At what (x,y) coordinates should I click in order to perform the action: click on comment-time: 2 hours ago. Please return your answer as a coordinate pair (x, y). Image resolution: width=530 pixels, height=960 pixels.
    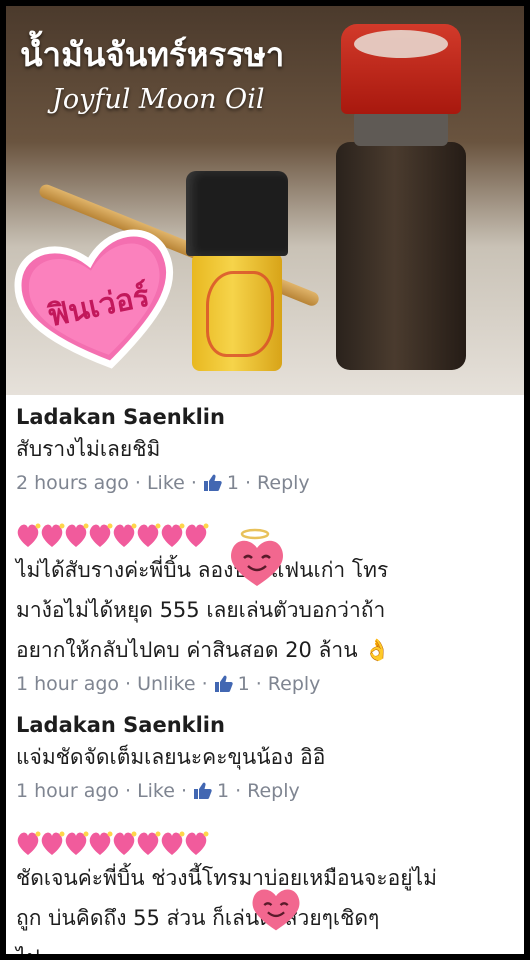
    Looking at the image, I should click on (72, 483).